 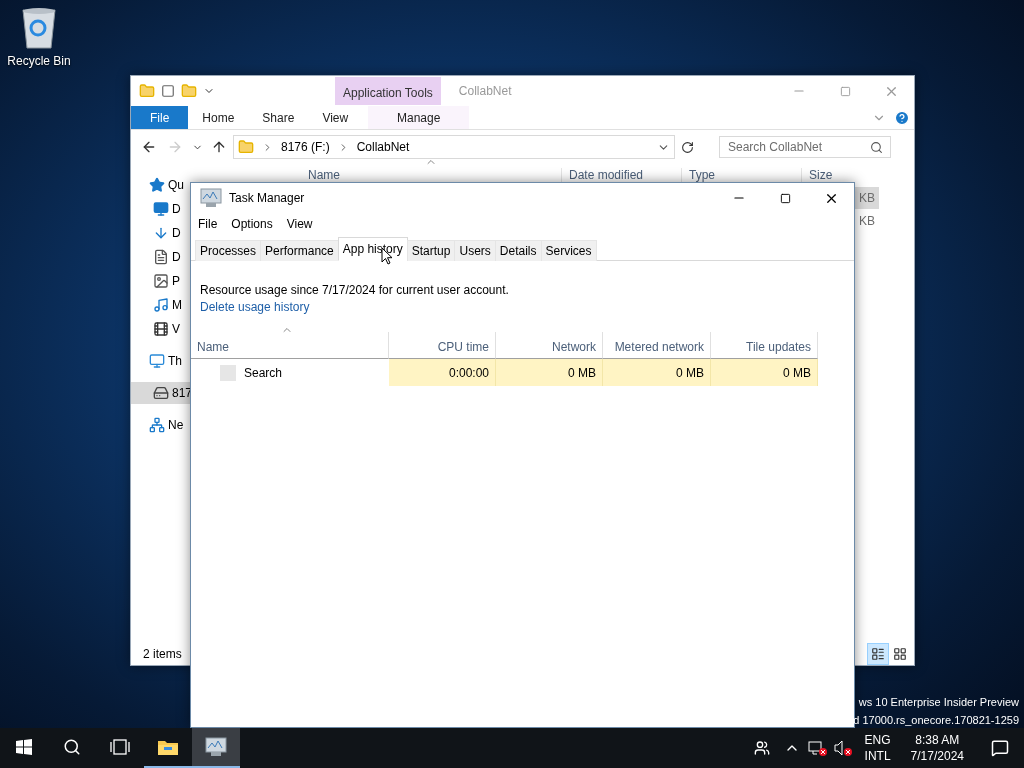 What do you see at coordinates (218, 117) in the screenshot?
I see `ribbon-tab: Home` at bounding box center [218, 117].